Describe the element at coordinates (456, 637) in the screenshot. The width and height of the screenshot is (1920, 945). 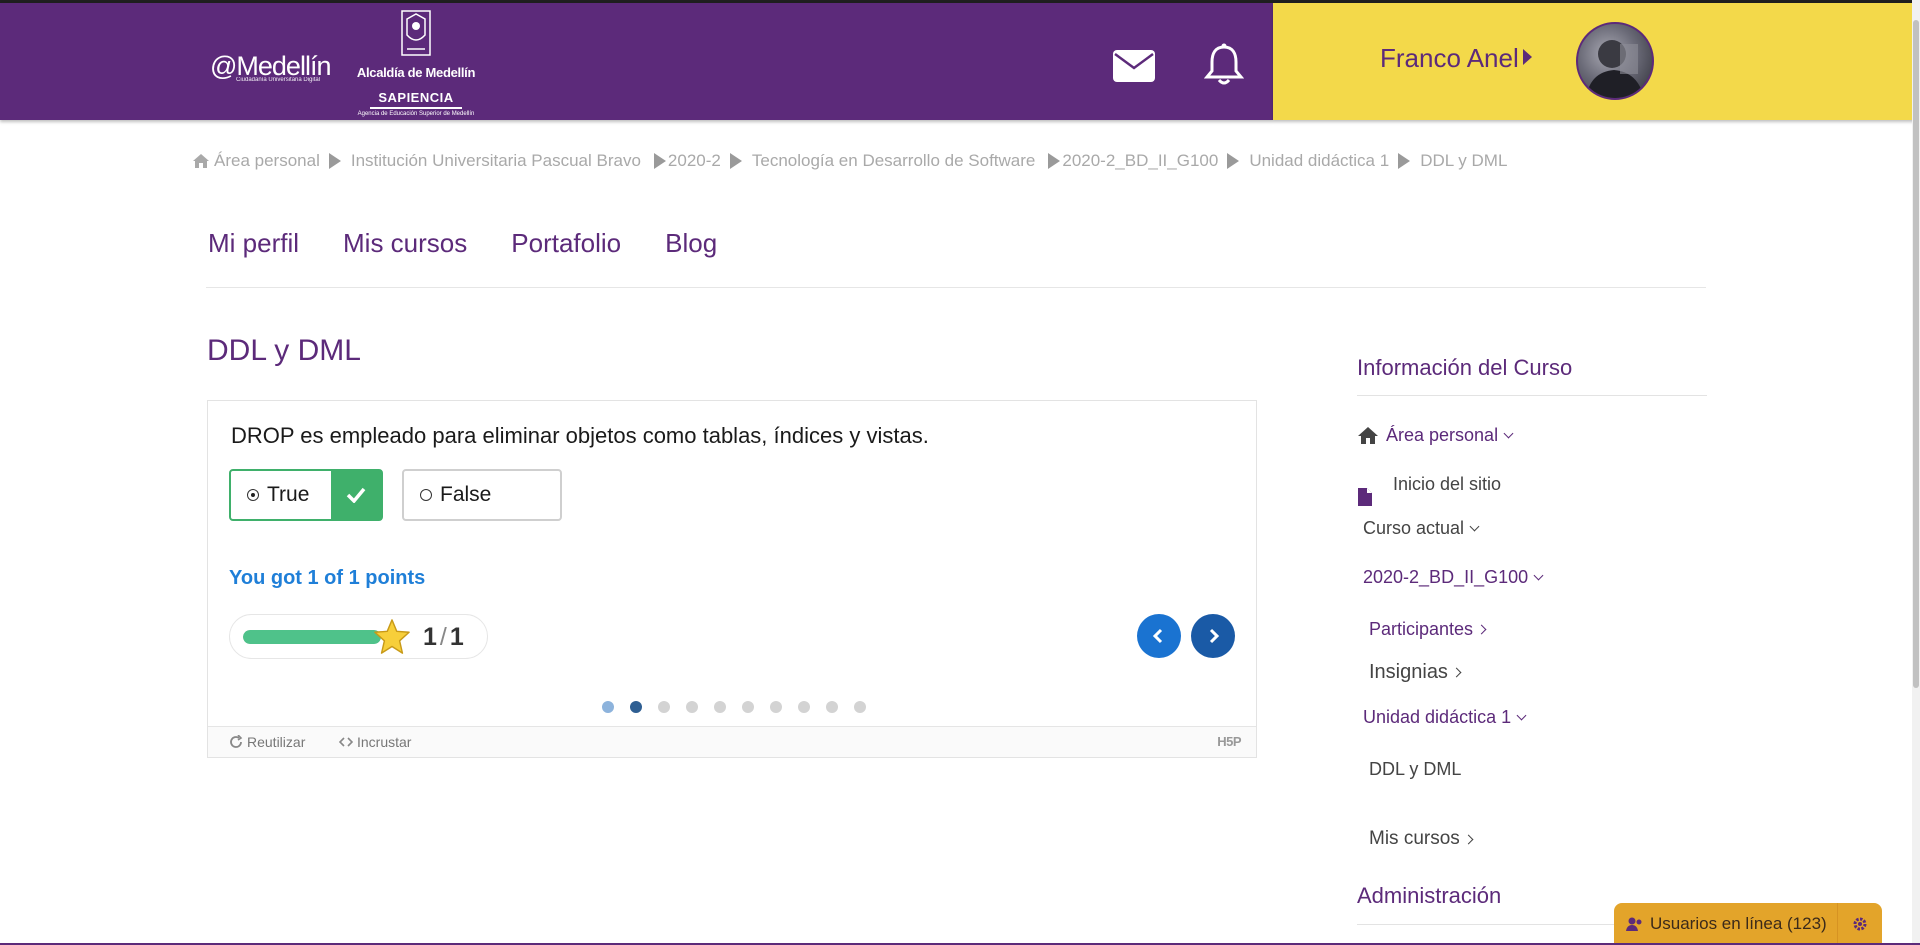
I see `score-max: 1` at that location.